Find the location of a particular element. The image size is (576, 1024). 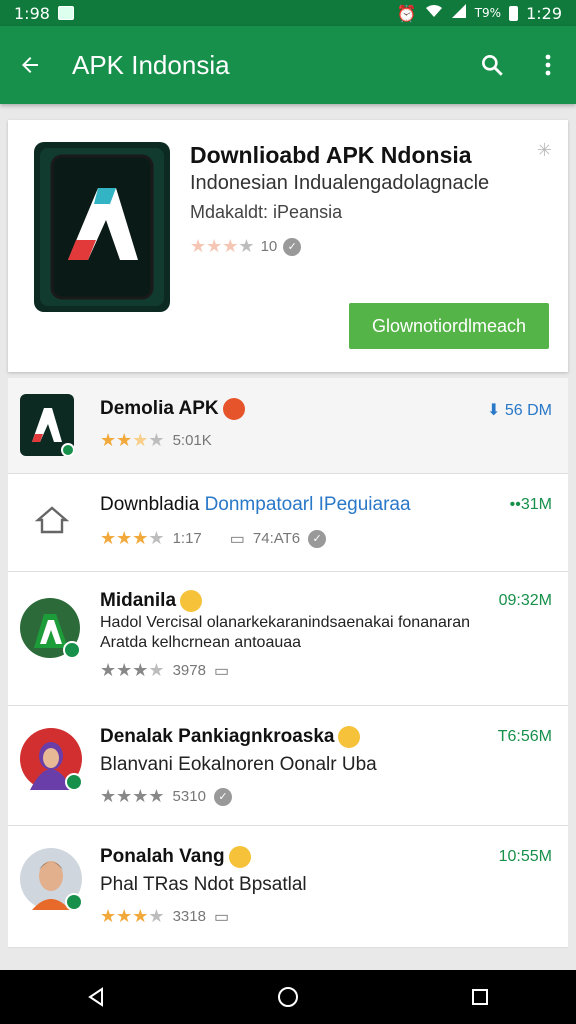

list-item-title: Demolia APK is located at coordinates (172, 409).